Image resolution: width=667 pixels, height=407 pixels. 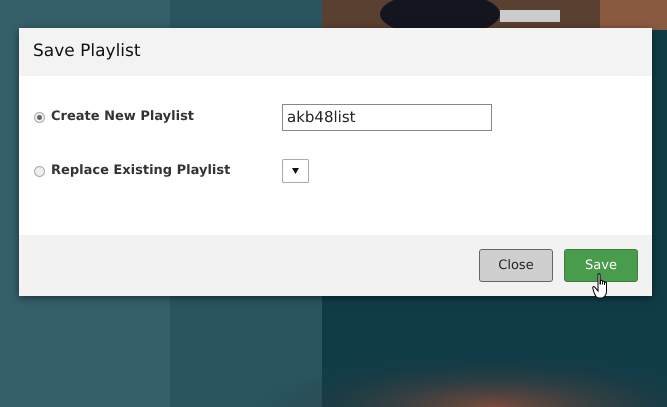 I want to click on caret-icon, so click(x=295, y=171).